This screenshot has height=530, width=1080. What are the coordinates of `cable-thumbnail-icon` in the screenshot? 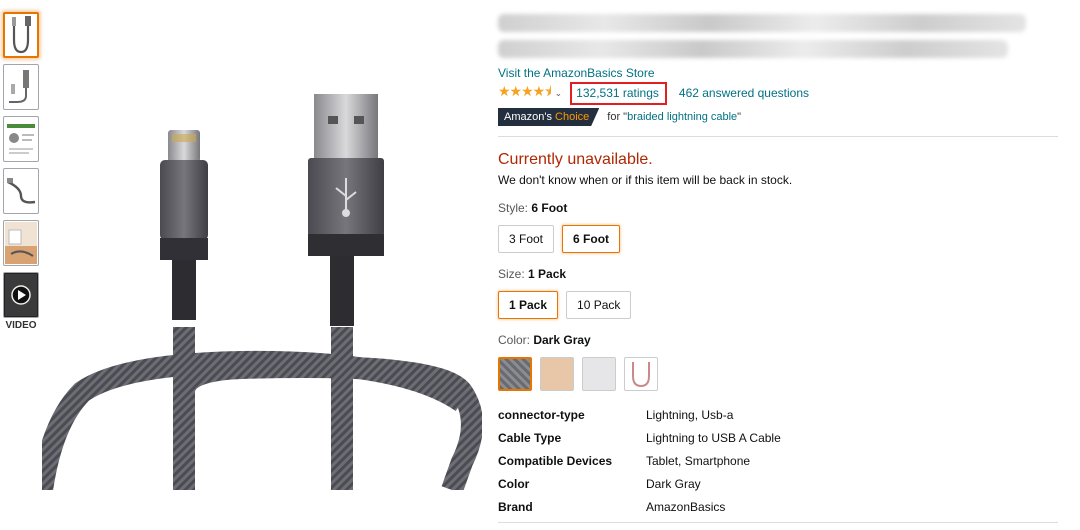 It's located at (21, 35).